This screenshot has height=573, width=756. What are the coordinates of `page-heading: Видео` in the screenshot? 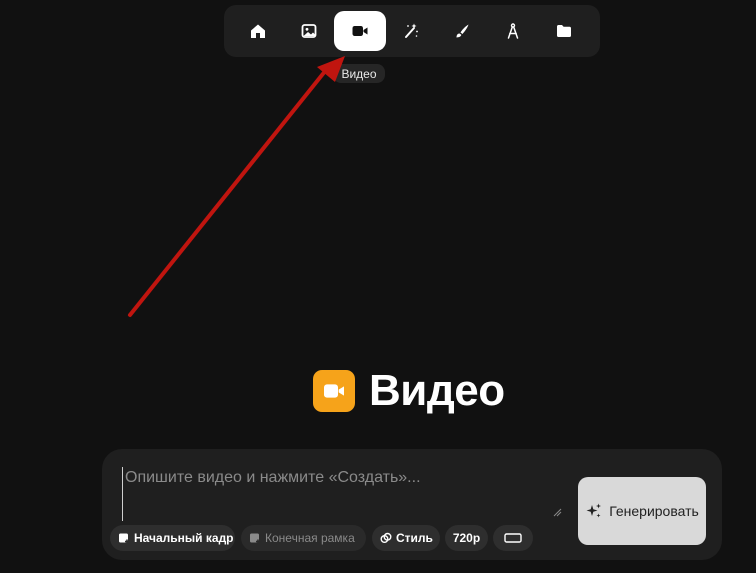 It's located at (409, 390).